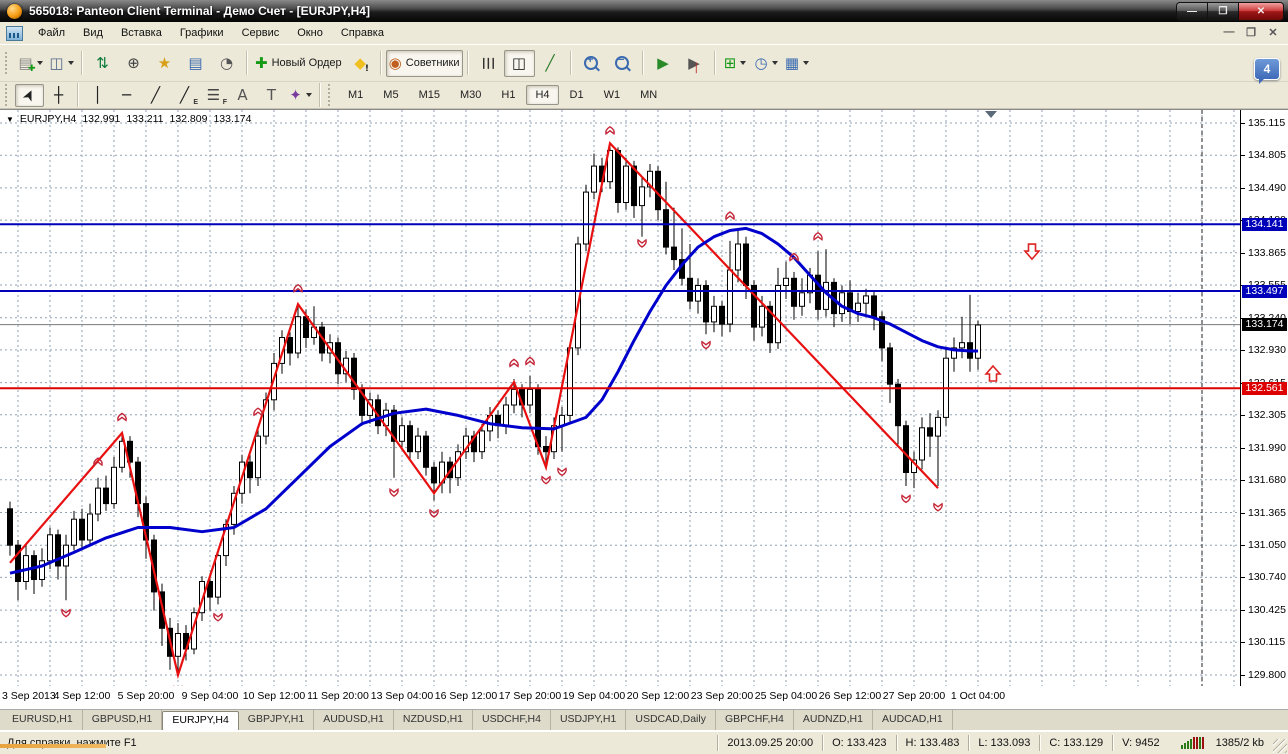  What do you see at coordinates (310, 33) in the screenshot?
I see `menu-item-окно: Окно` at bounding box center [310, 33].